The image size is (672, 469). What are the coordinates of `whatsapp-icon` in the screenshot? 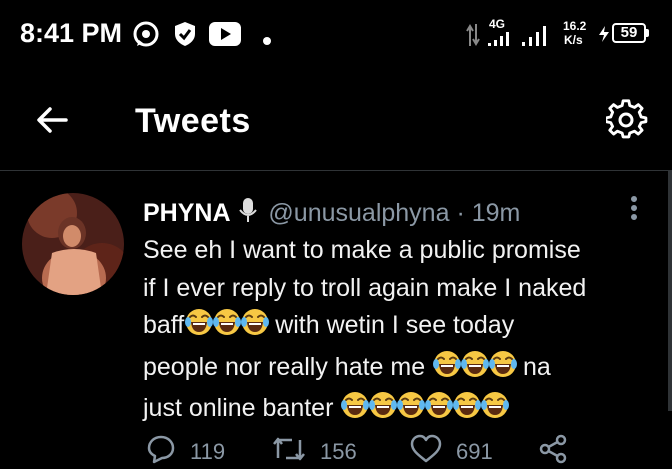 It's located at (146, 36).